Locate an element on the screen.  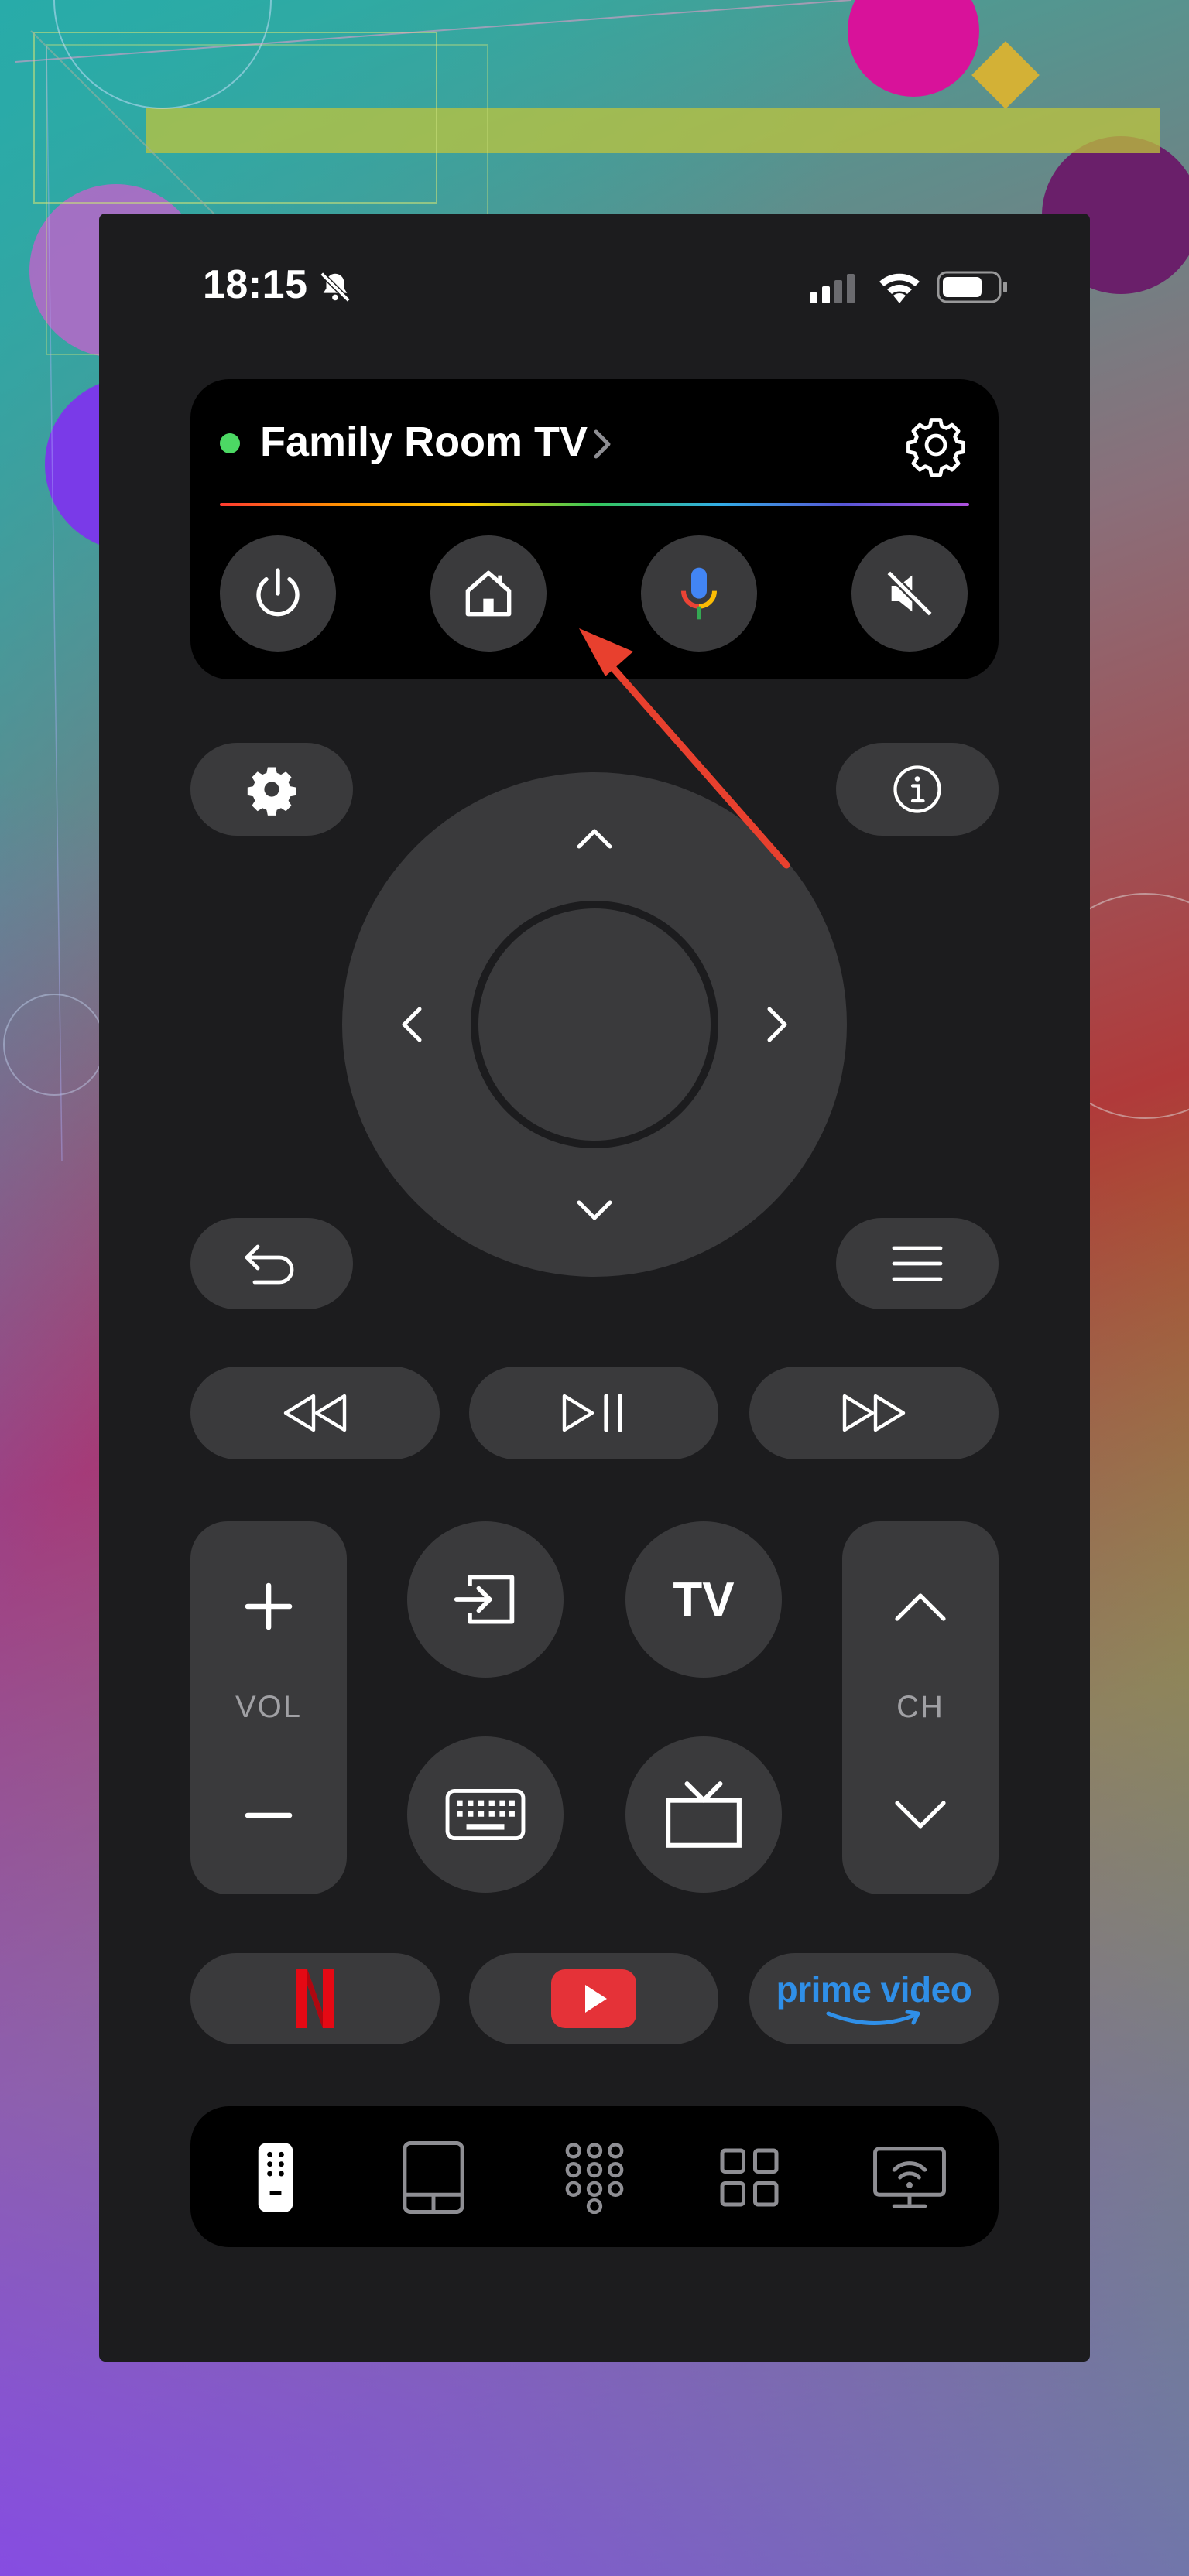
tab-apps is located at coordinates (749, 2178).